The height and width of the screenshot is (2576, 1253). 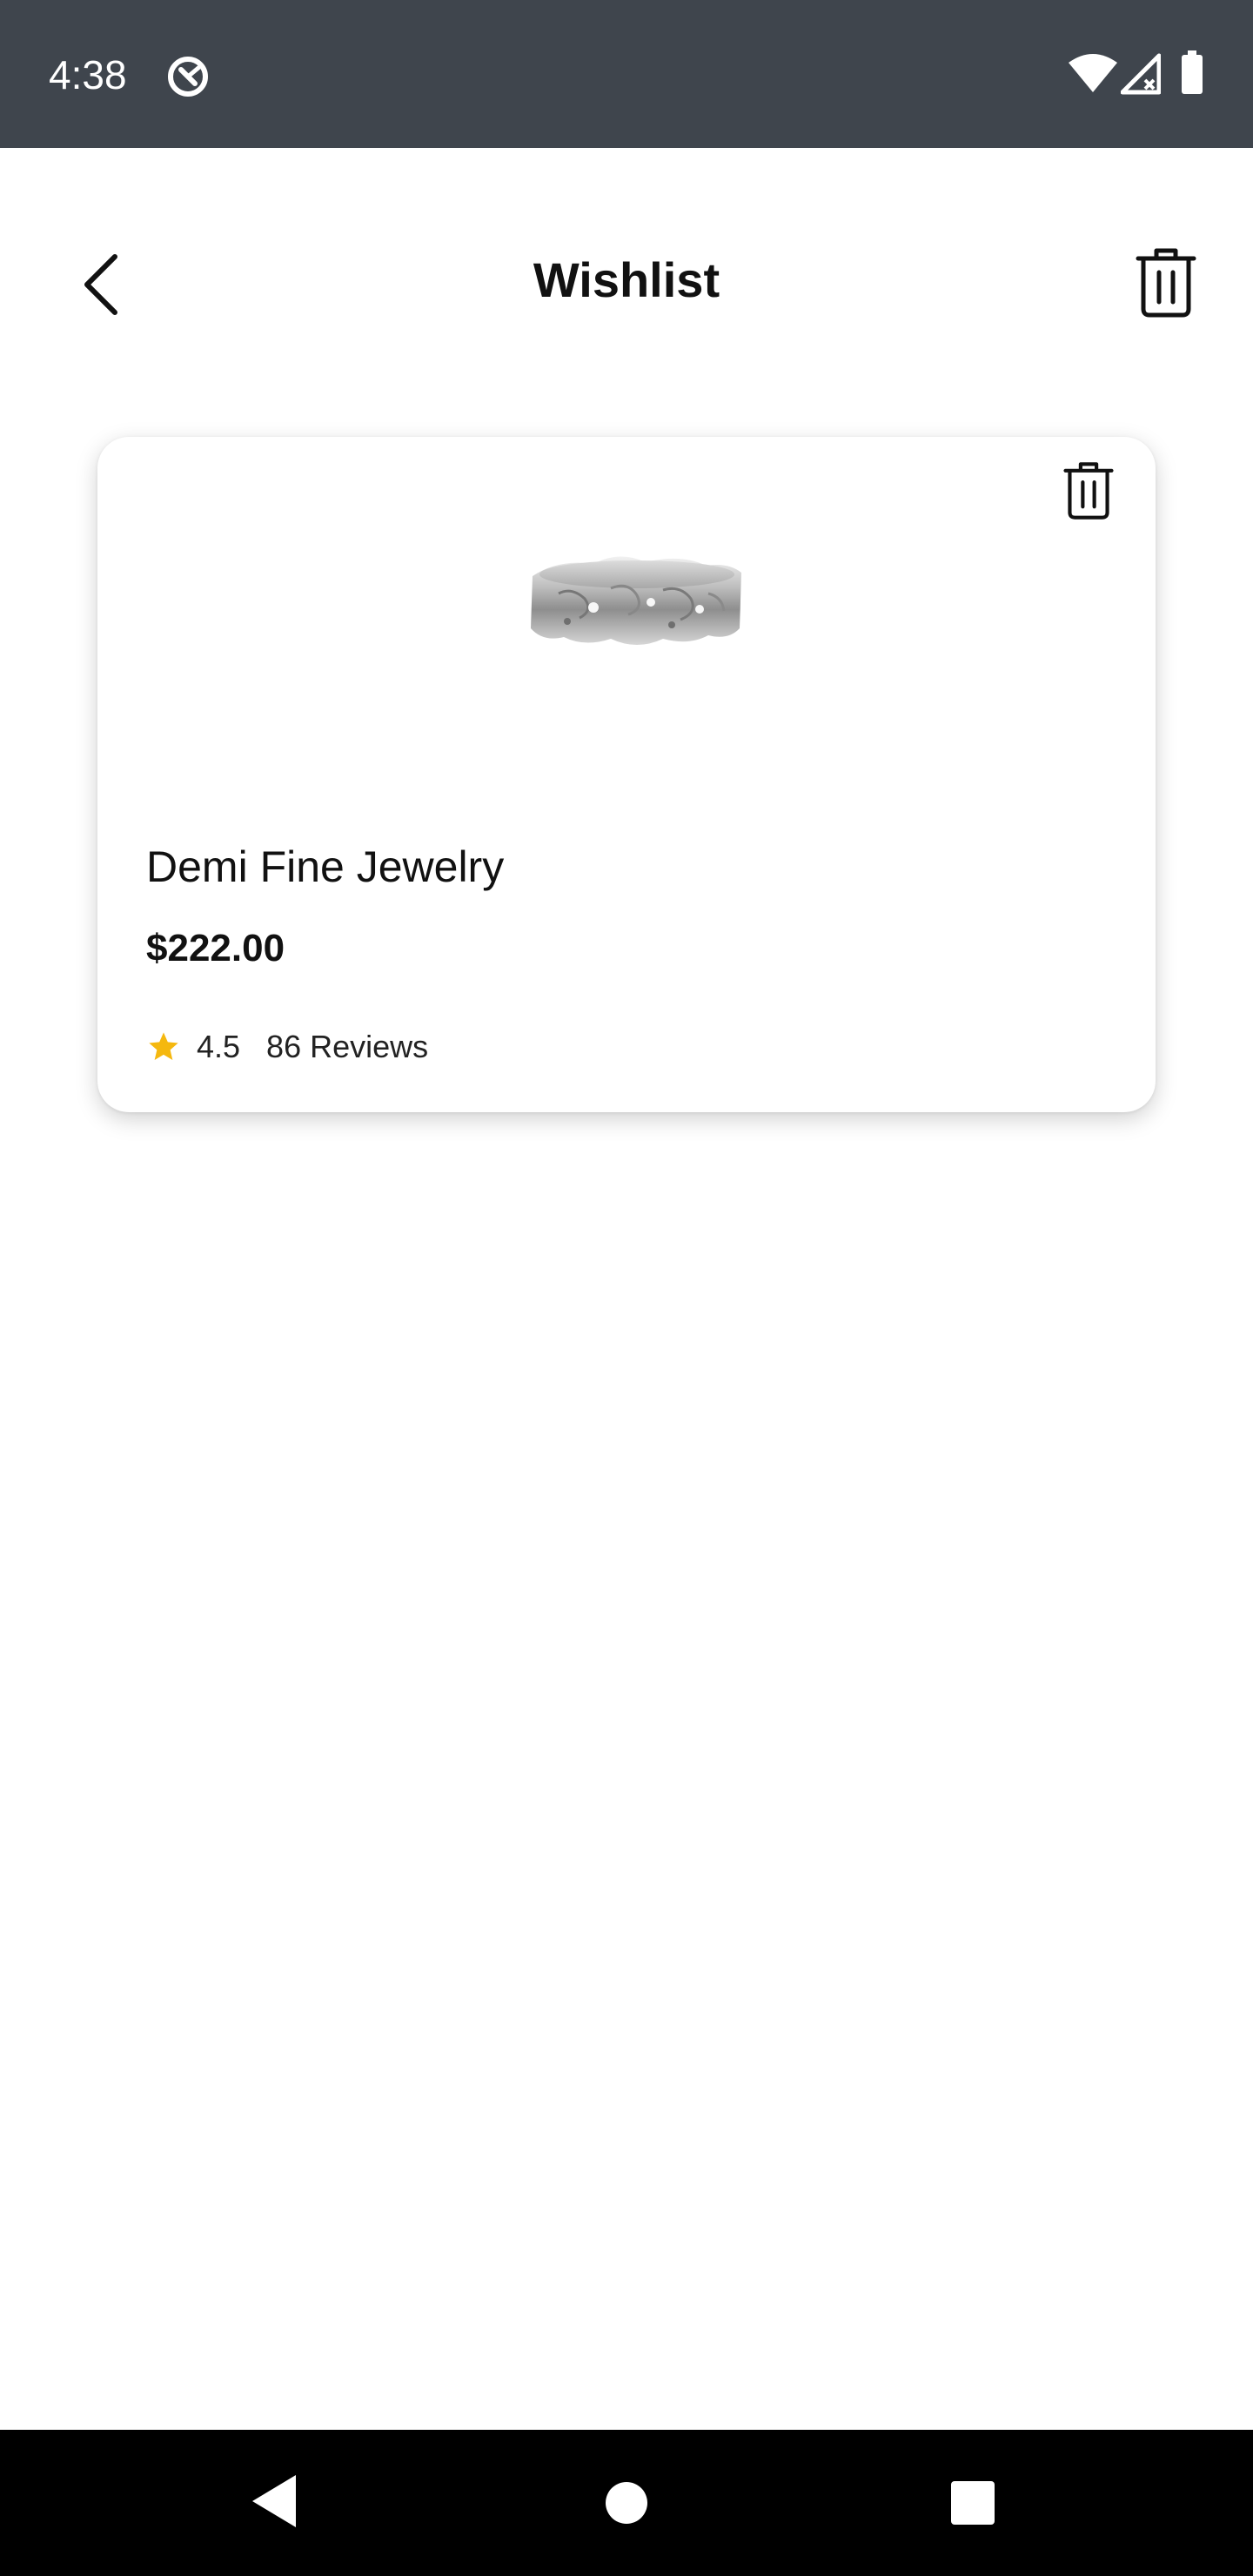 What do you see at coordinates (215, 948) in the screenshot?
I see `product-price: $222.00` at bounding box center [215, 948].